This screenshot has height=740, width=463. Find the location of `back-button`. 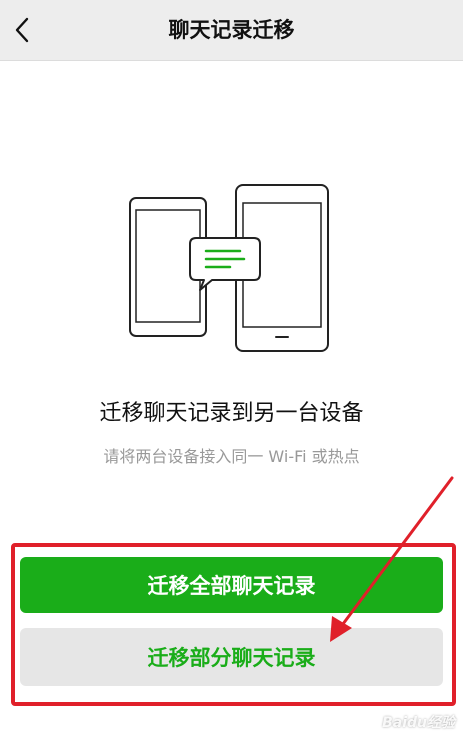

back-button is located at coordinates (22, 30).